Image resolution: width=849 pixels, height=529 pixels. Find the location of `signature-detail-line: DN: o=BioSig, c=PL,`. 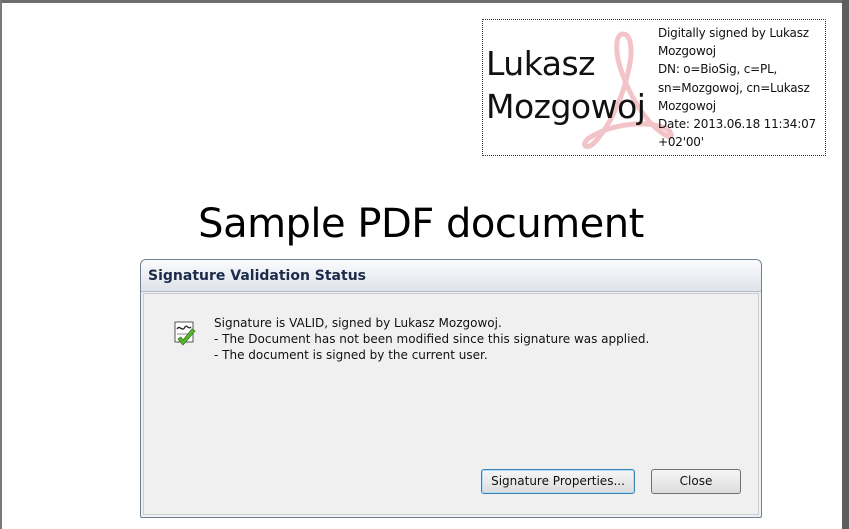

signature-detail-line: DN: o=BioSig, c=PL, is located at coordinates (718, 69).